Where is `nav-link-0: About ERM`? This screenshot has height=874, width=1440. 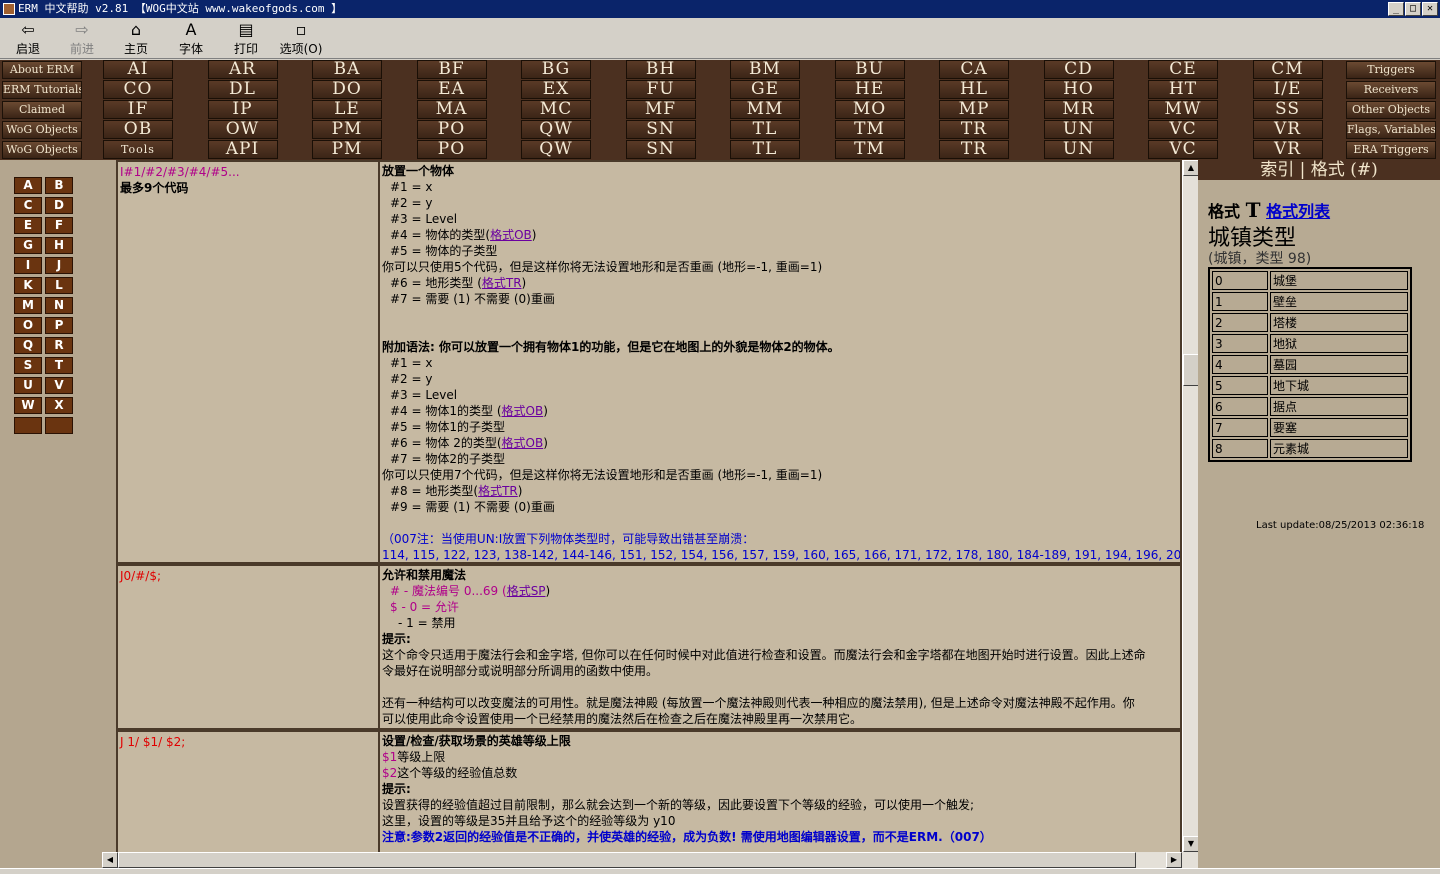 nav-link-0: About ERM is located at coordinates (42, 70).